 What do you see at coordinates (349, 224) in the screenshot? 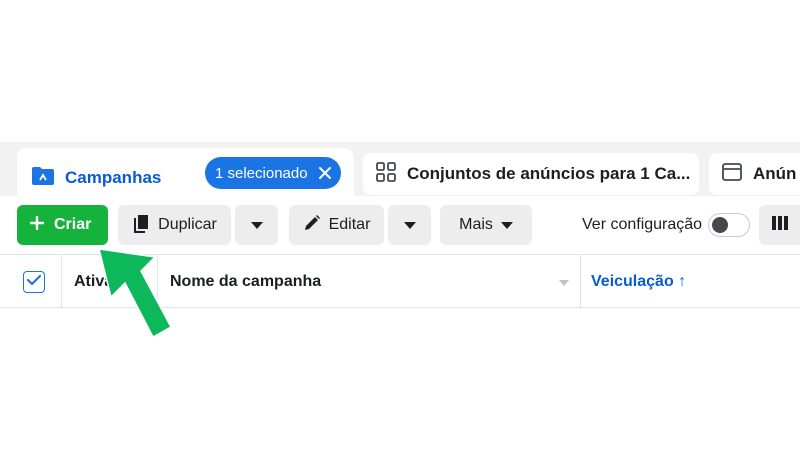
I see `edit-button-label: Editar` at bounding box center [349, 224].